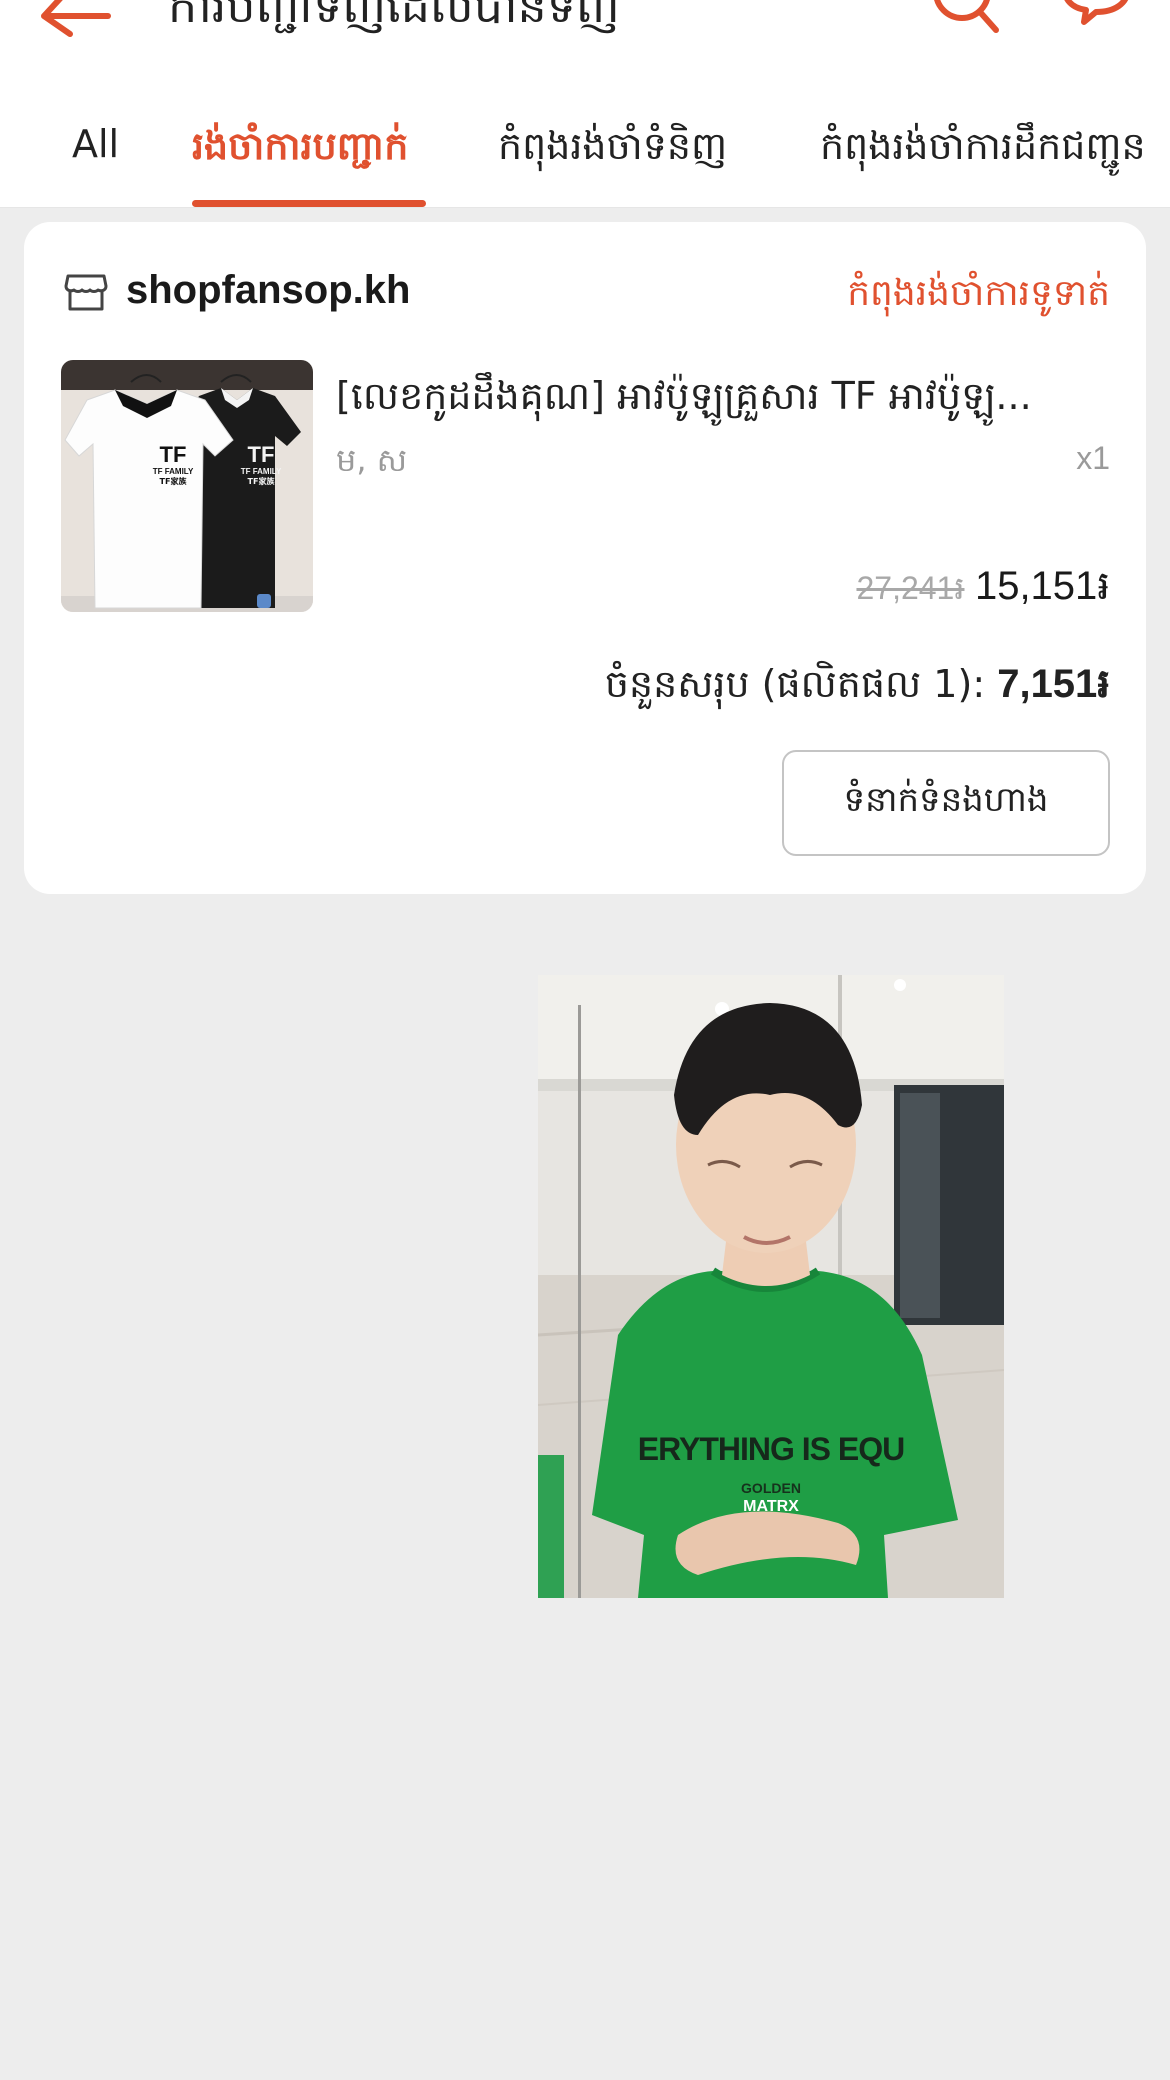 Image resolution: width=1170 pixels, height=2080 pixels. What do you see at coordinates (75, 19) in the screenshot?
I see `arrow-left-icon` at bounding box center [75, 19].